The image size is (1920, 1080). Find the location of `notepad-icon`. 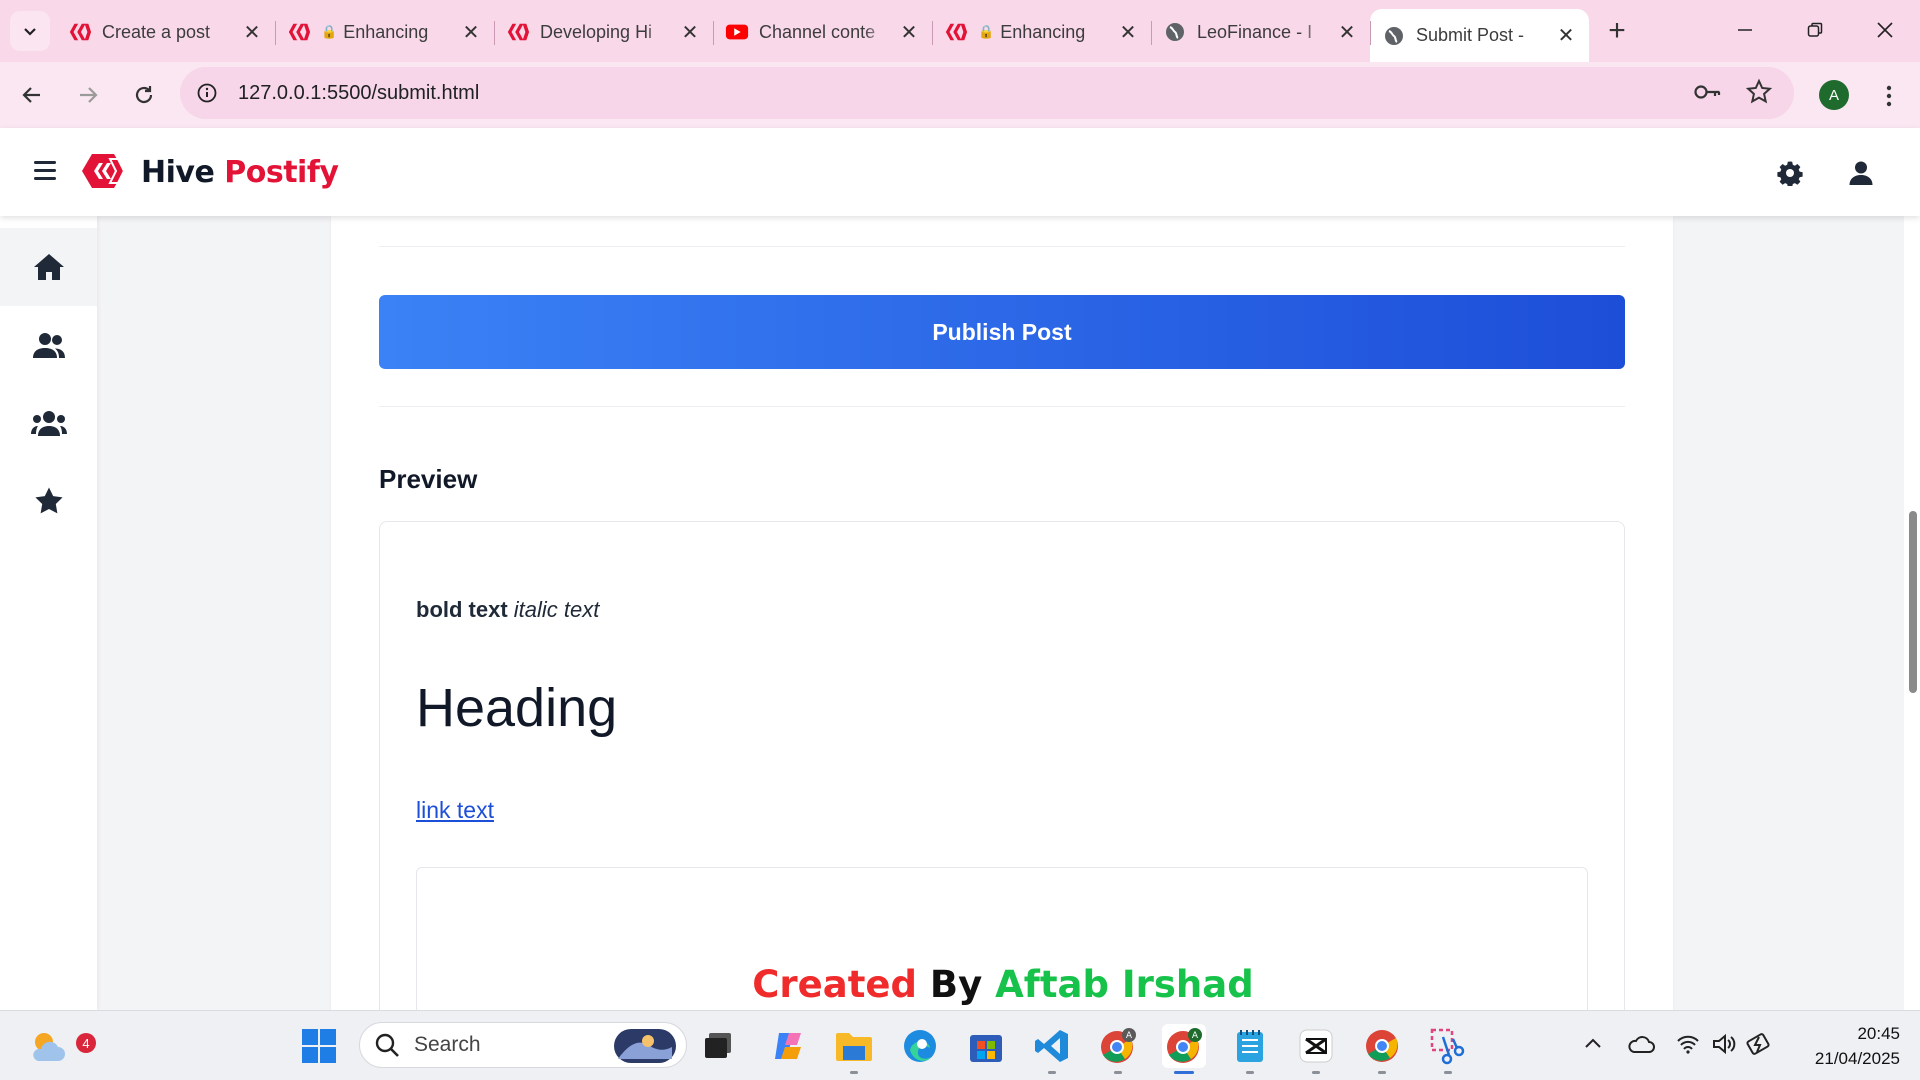

notepad-icon is located at coordinates (1250, 1046).